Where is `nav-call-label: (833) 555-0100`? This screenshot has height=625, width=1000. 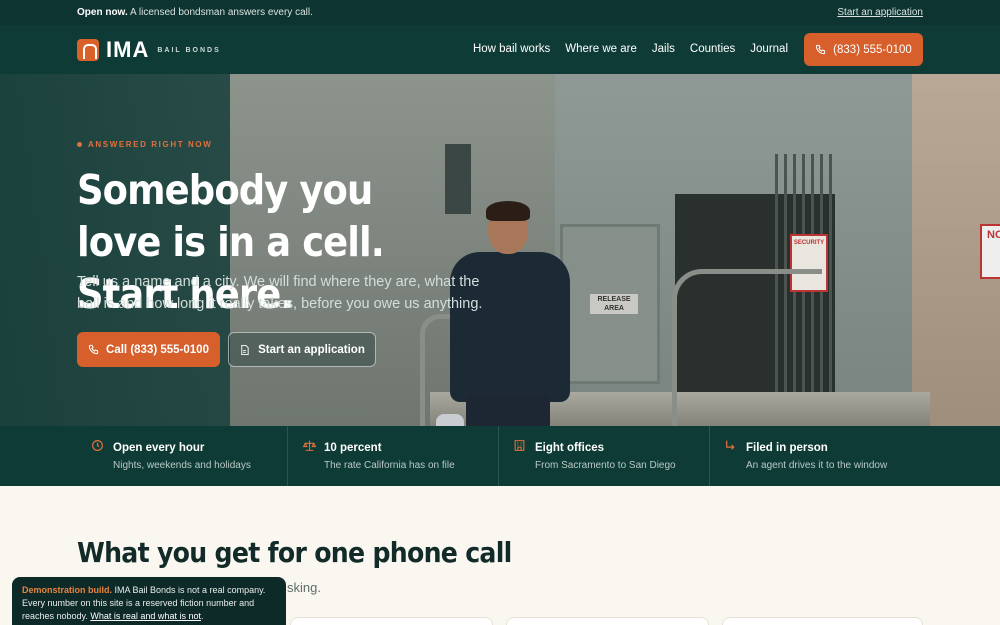
nav-call-label: (833) 555-0100 is located at coordinates (872, 49).